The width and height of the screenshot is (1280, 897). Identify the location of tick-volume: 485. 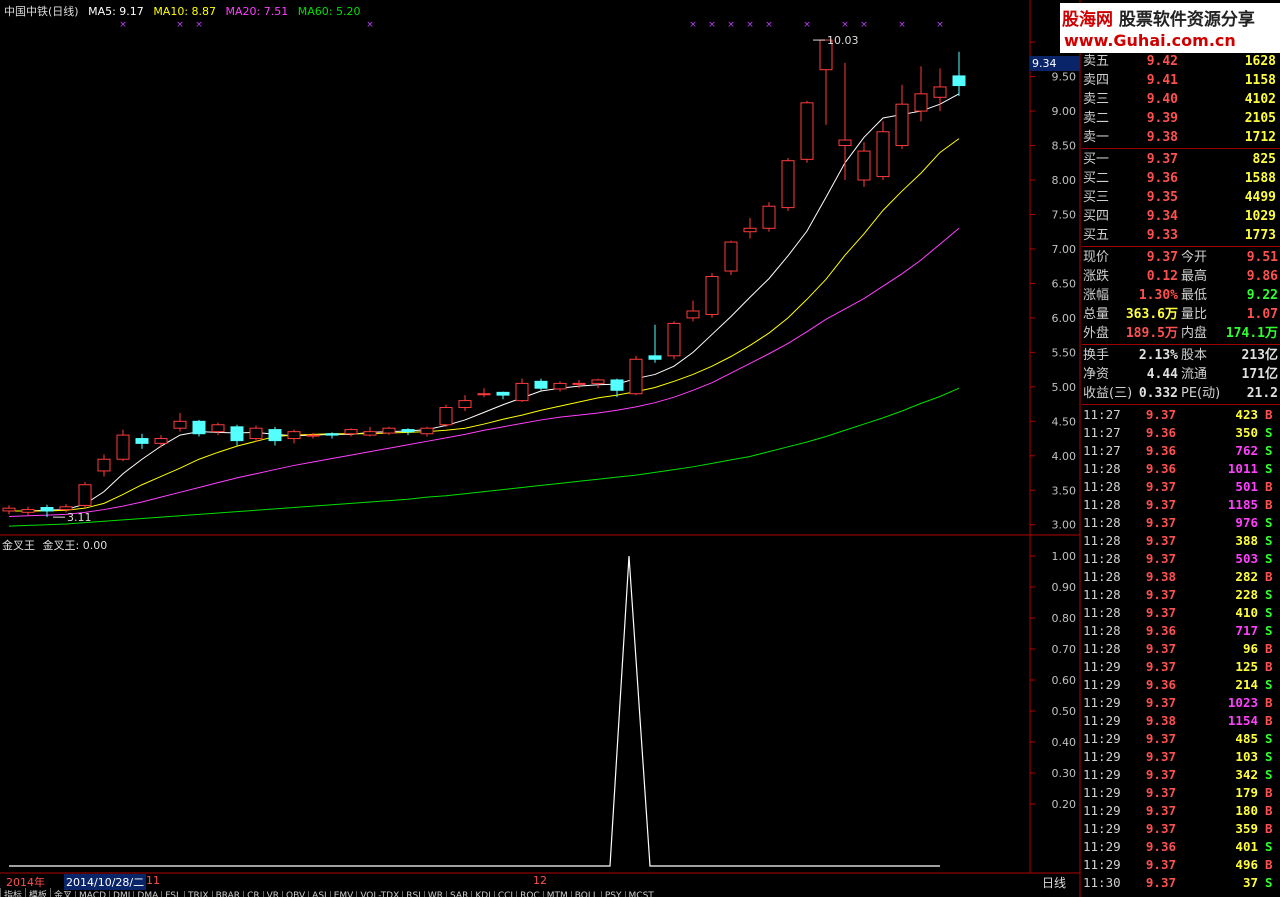
(1246, 738).